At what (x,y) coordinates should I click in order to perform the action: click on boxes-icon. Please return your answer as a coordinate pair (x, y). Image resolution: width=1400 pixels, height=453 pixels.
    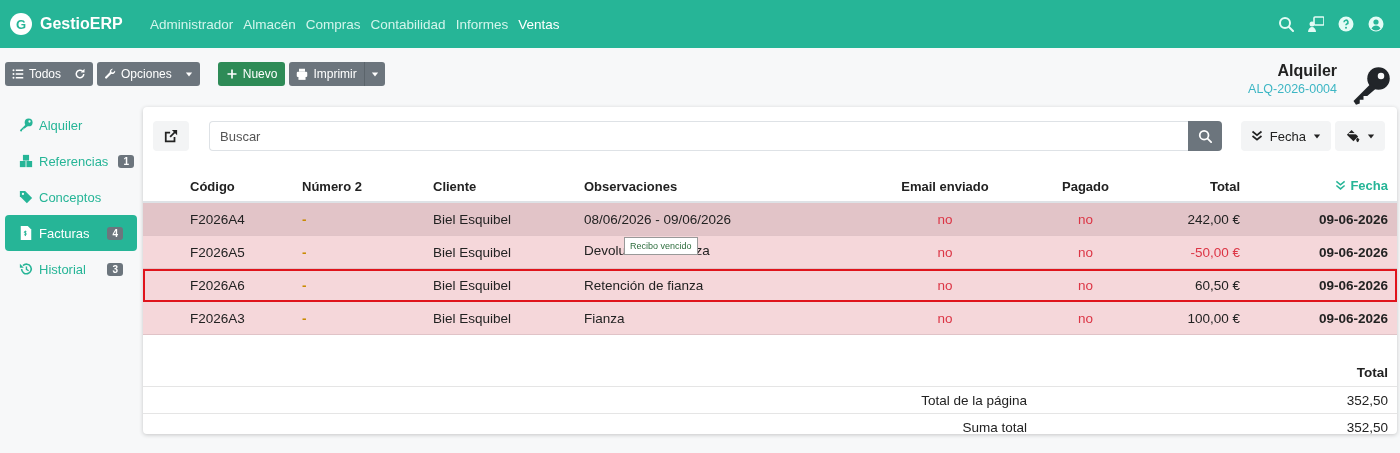
    Looking at the image, I should click on (26, 161).